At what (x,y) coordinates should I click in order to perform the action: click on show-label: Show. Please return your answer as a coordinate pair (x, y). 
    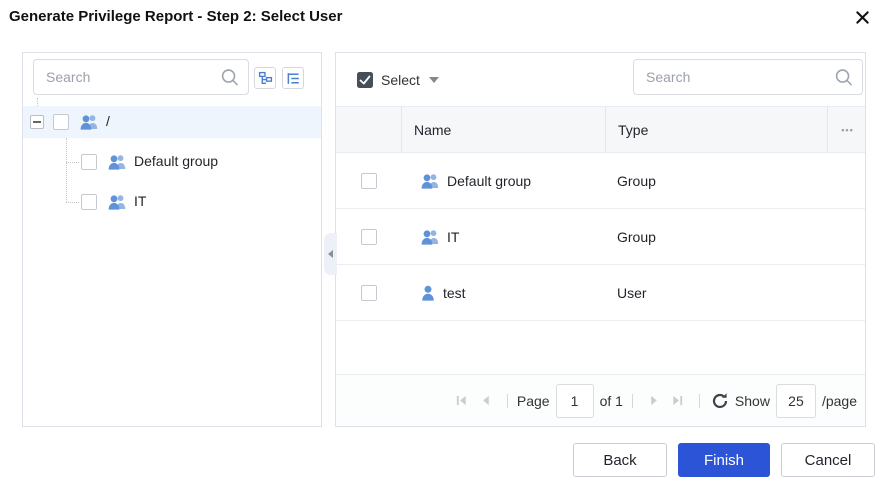
    Looking at the image, I should click on (752, 400).